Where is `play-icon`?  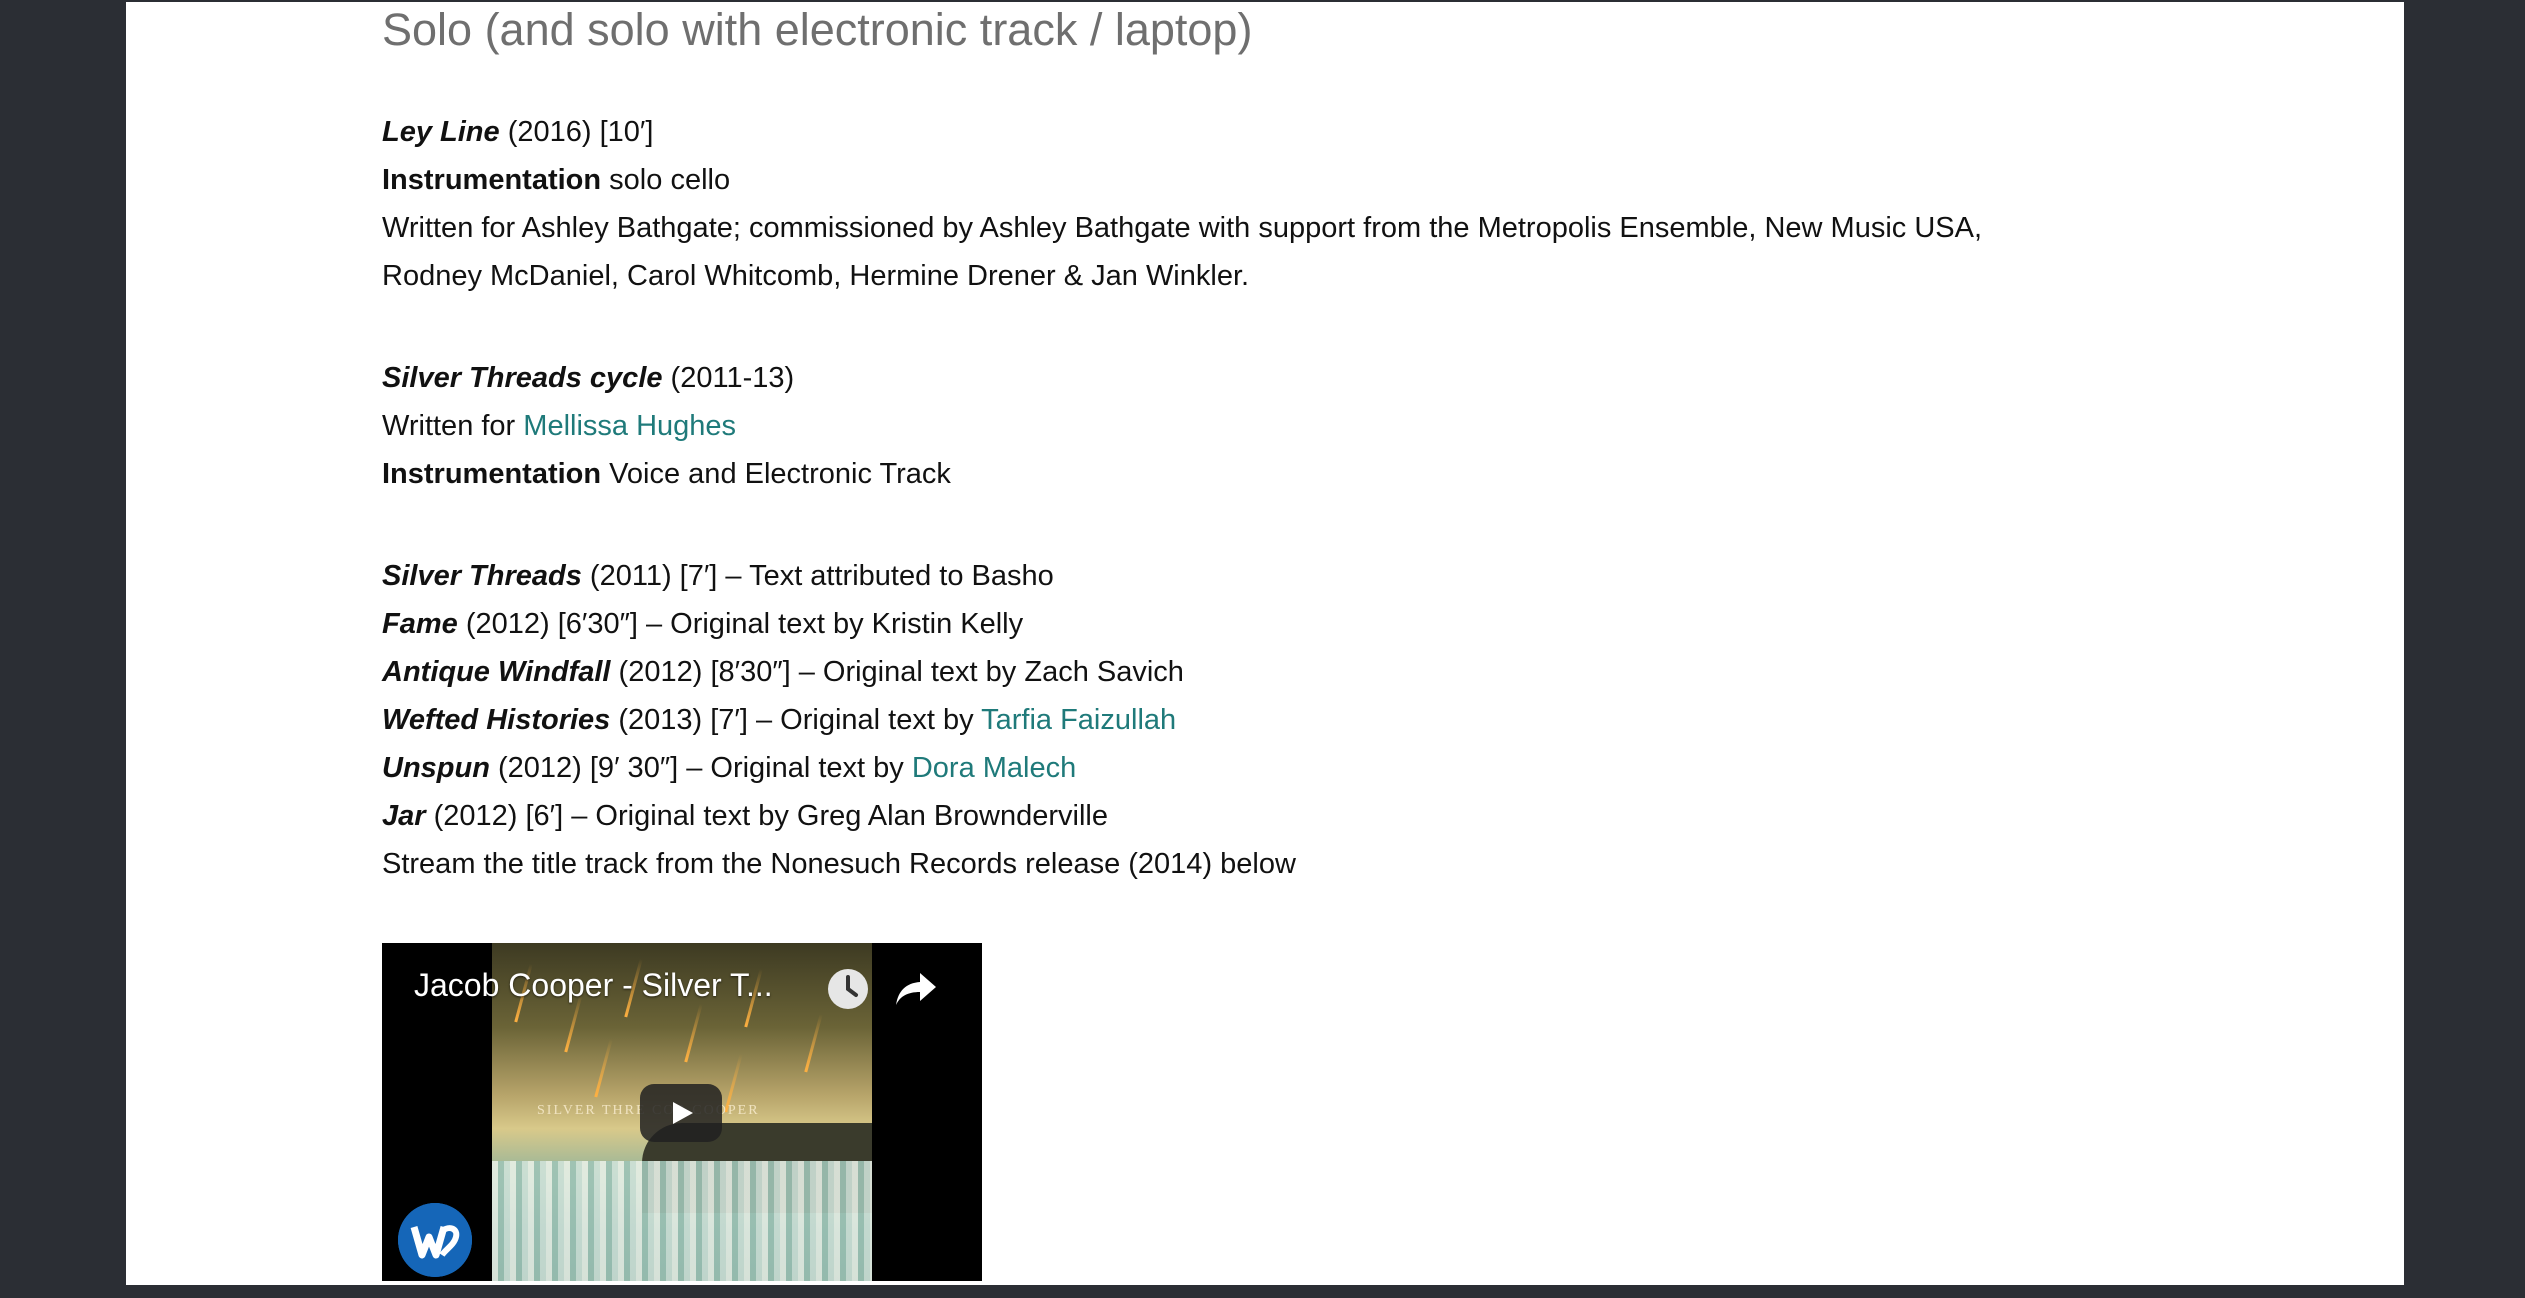 play-icon is located at coordinates (683, 1113).